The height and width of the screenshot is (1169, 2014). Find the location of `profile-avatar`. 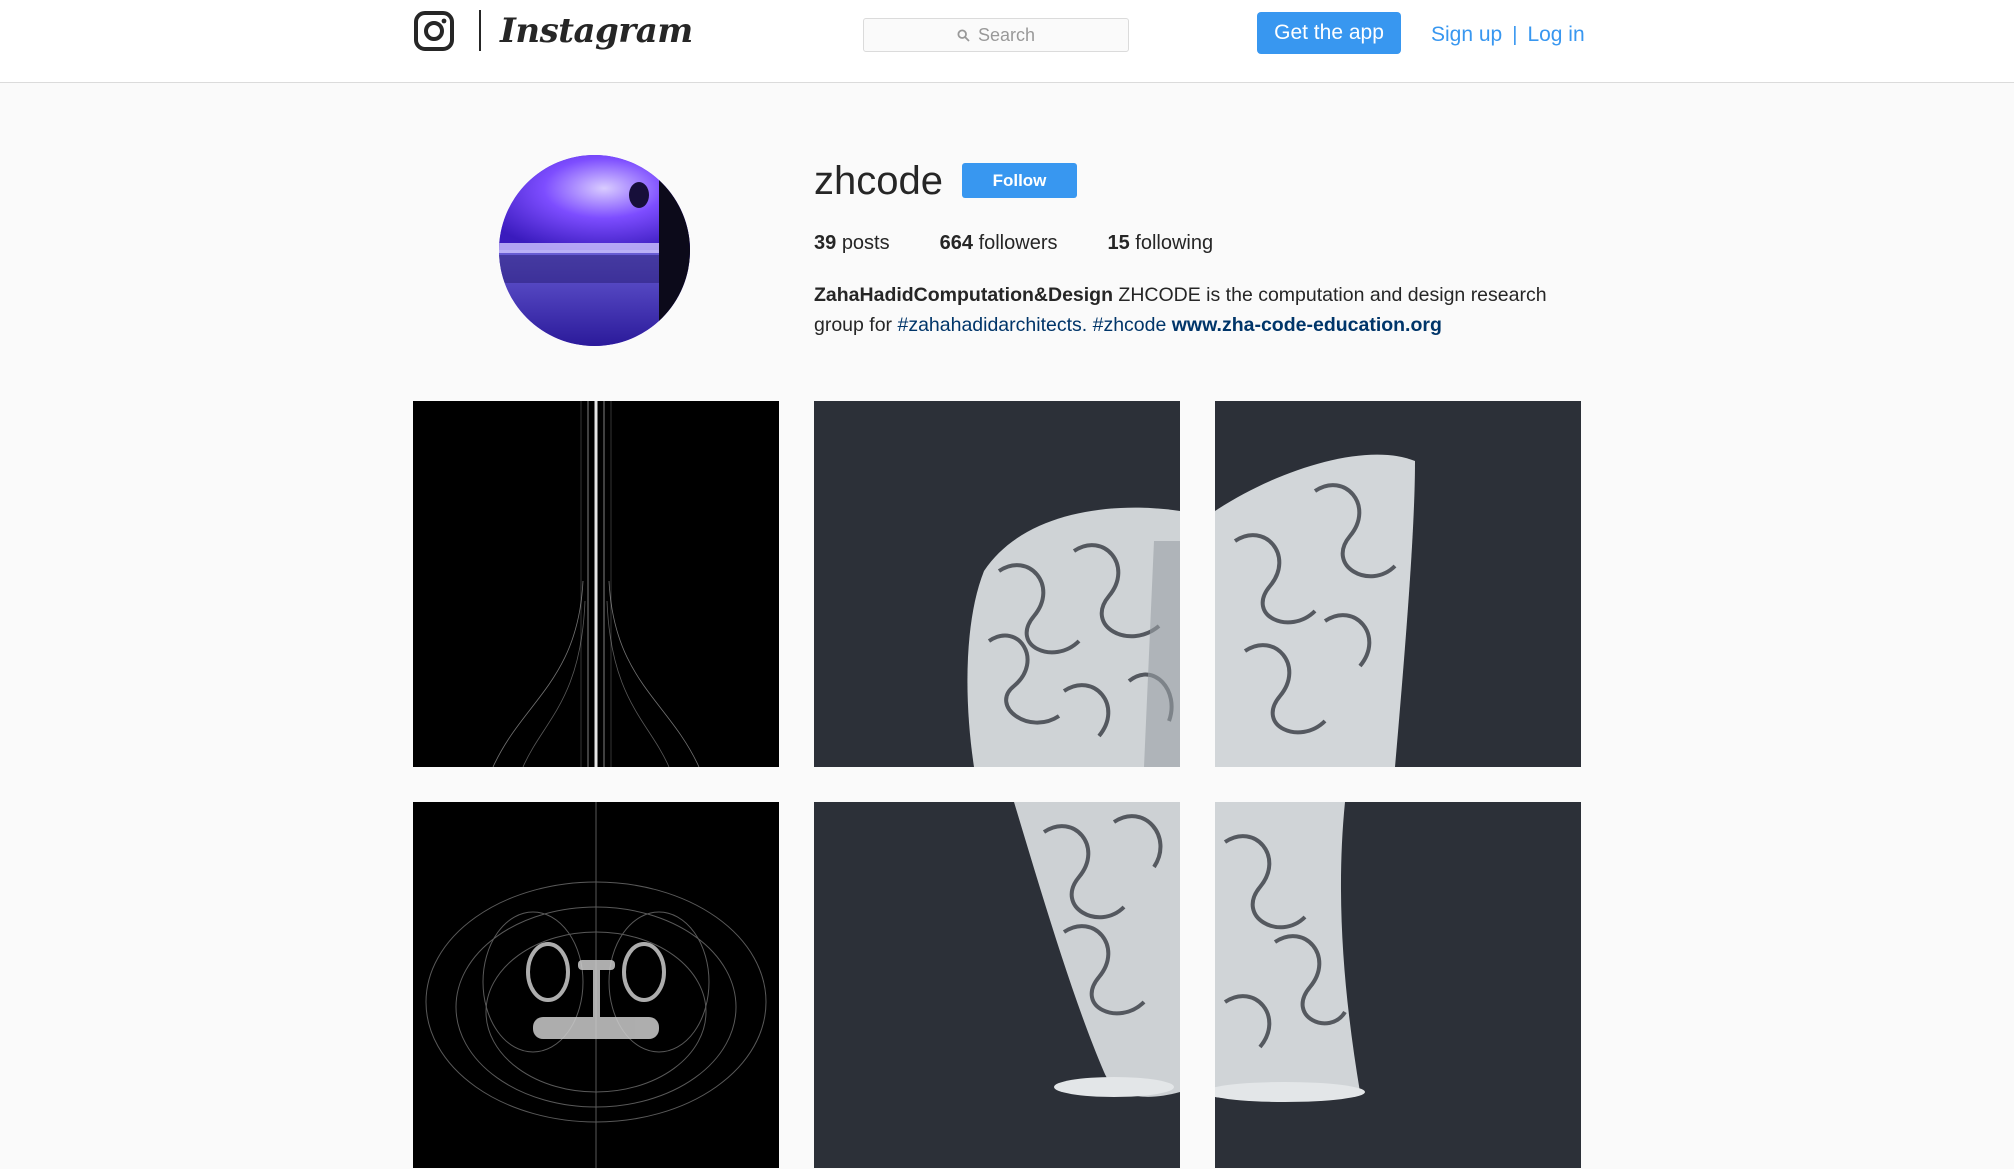

profile-avatar is located at coordinates (594, 250).